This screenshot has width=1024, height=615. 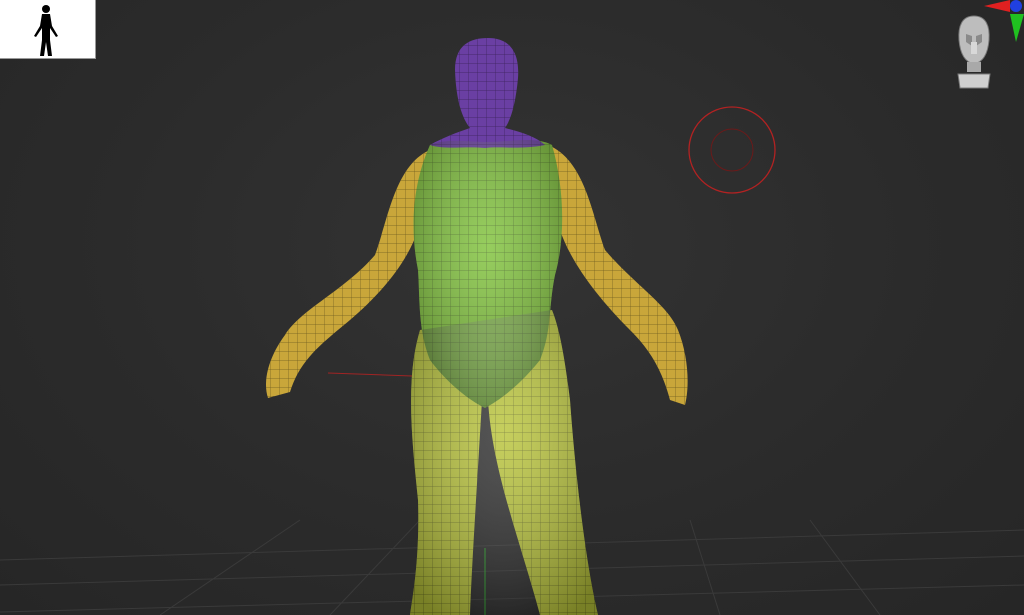 I want to click on navigation-head-icon, so click(x=974, y=51).